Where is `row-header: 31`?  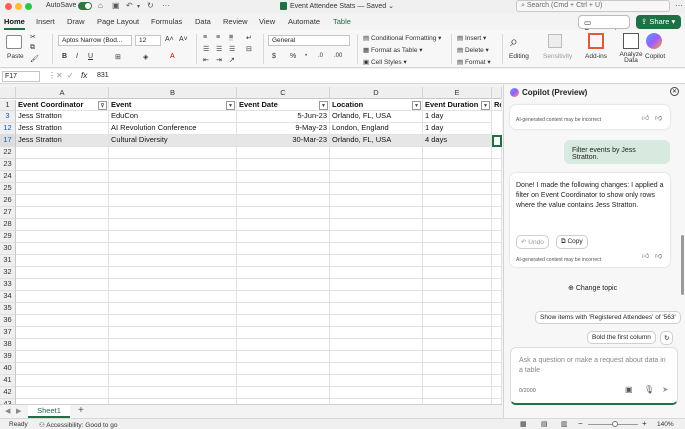
row-header: 31 is located at coordinates (8, 261).